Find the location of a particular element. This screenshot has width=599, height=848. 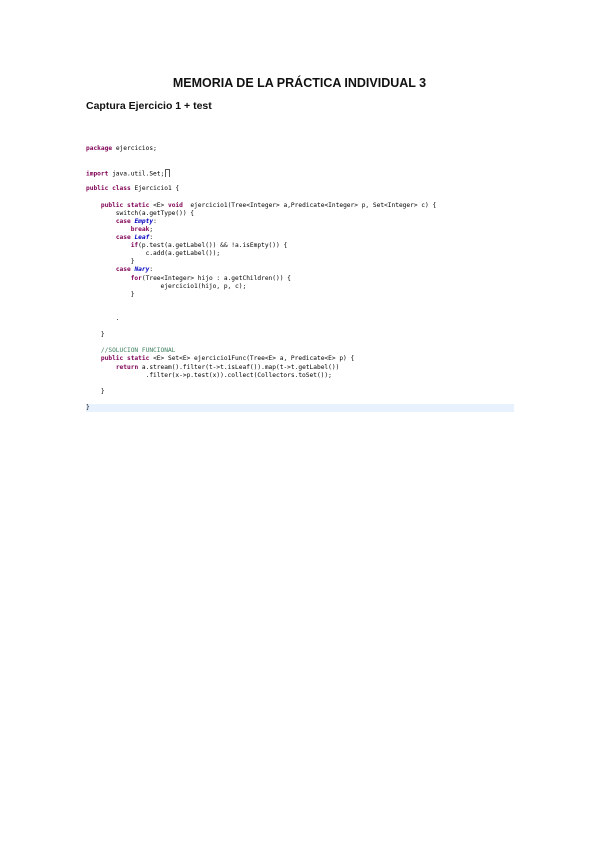

code-token: class is located at coordinates (123, 189).